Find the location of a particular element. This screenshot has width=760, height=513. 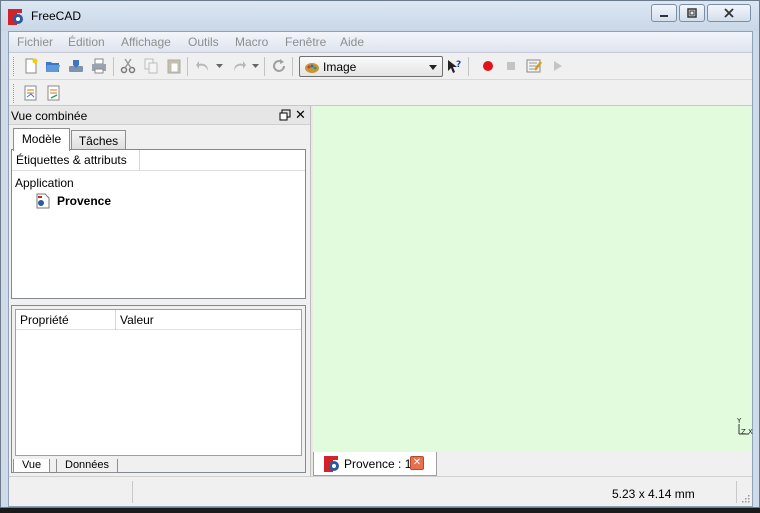

document-label: Provence is located at coordinates (84, 201).